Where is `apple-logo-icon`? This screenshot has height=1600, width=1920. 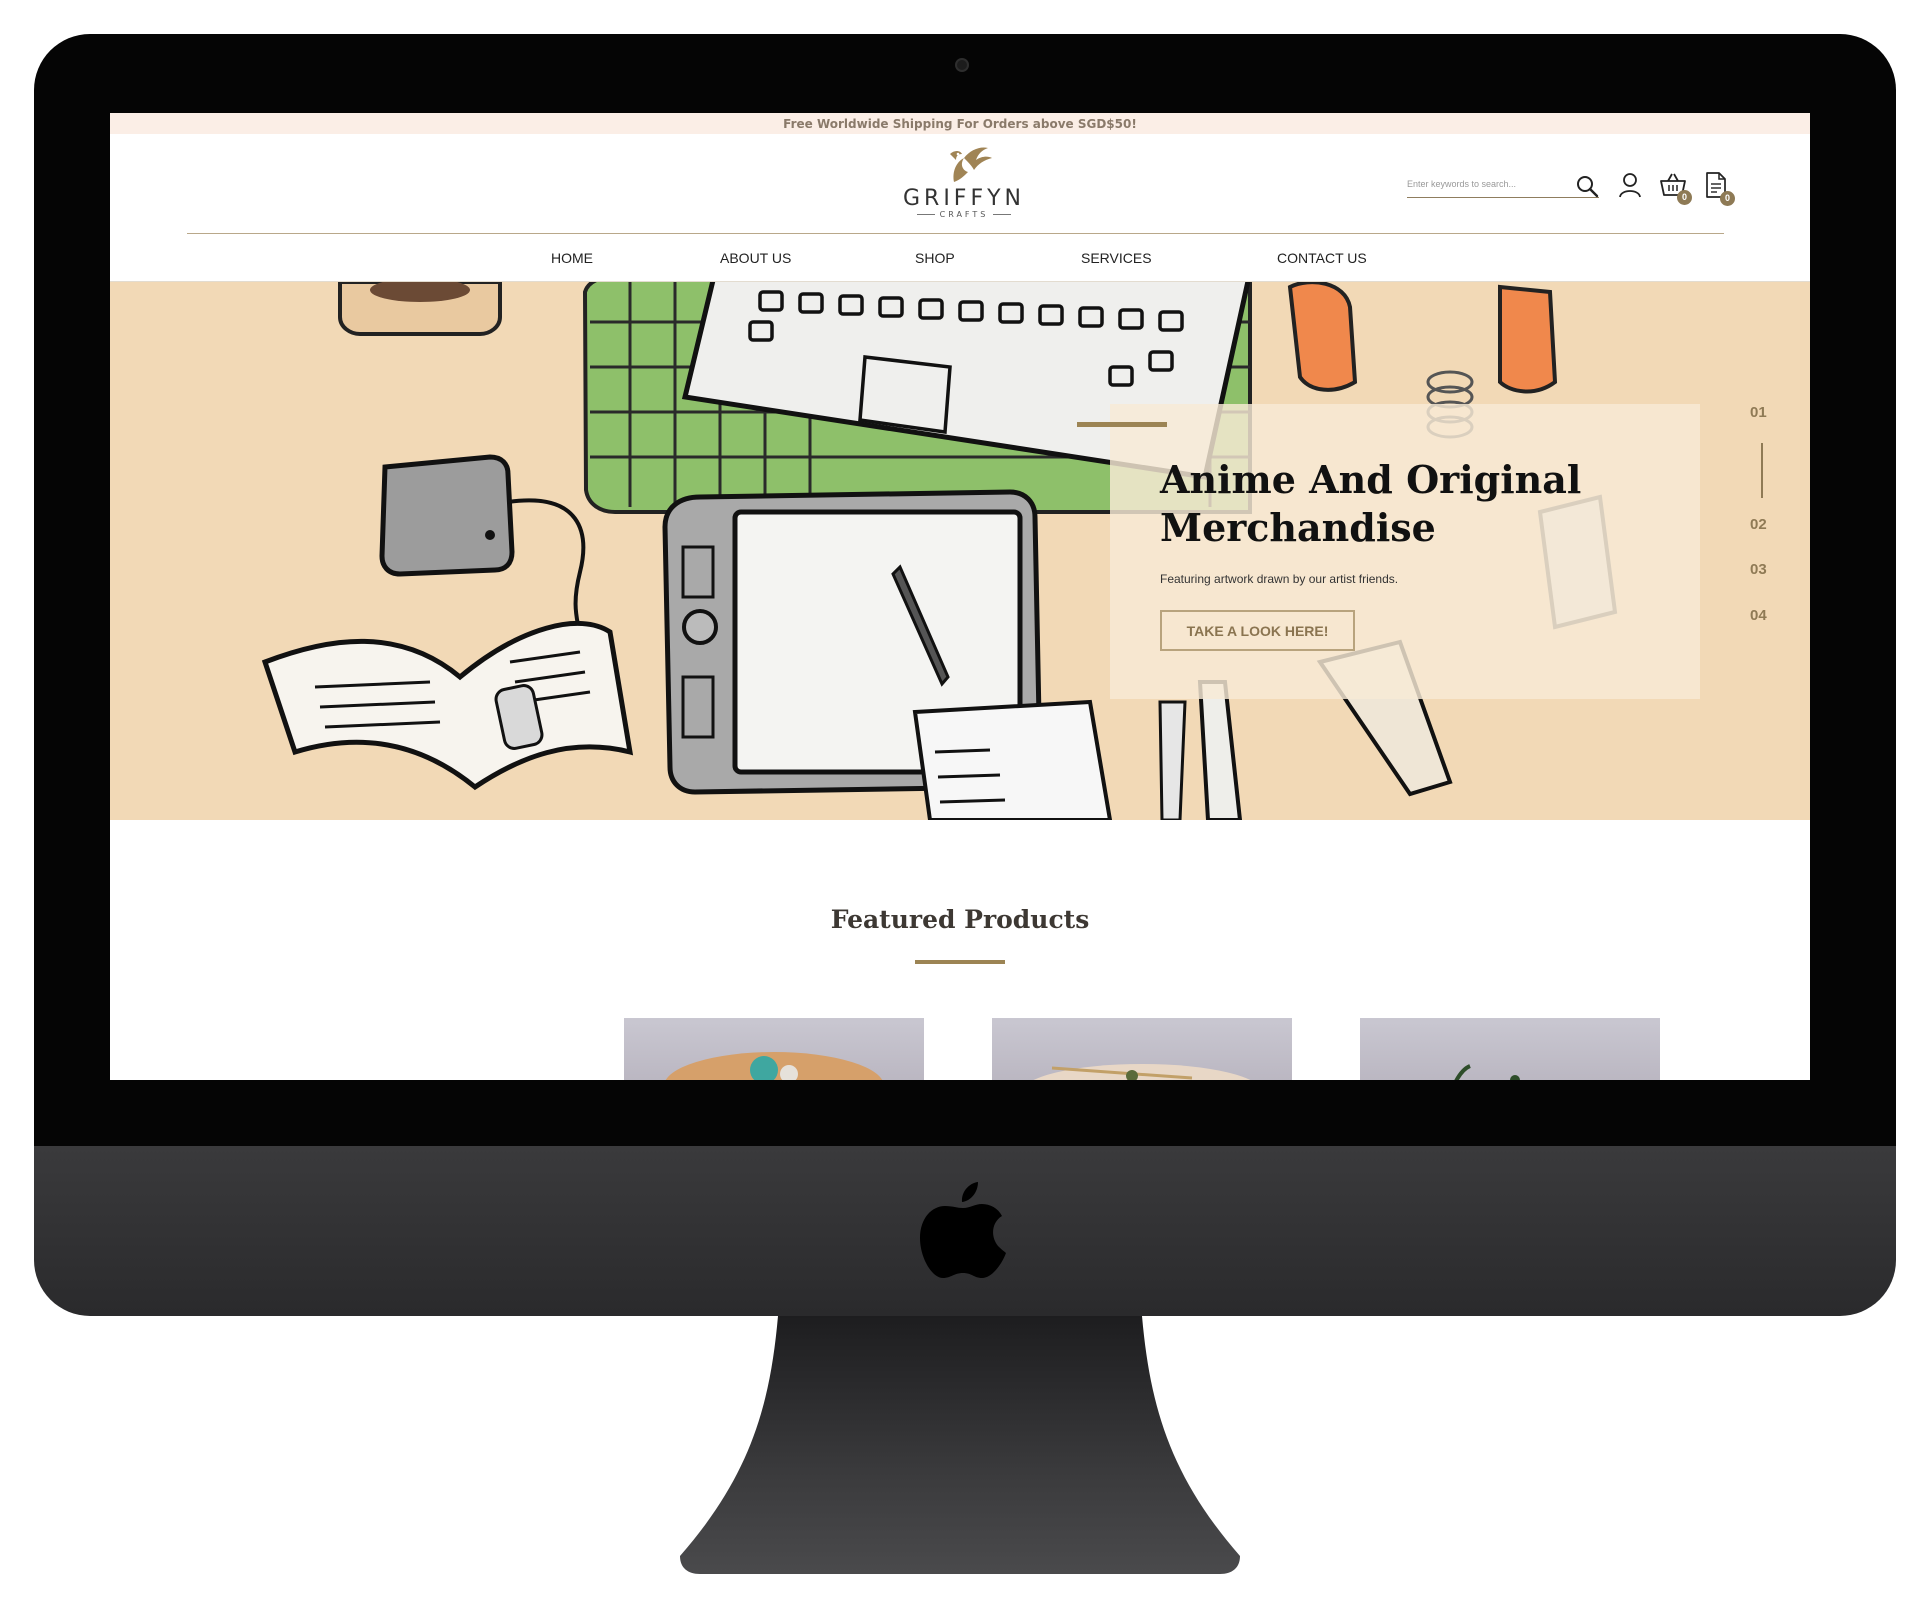
apple-logo-icon is located at coordinates (963, 1230).